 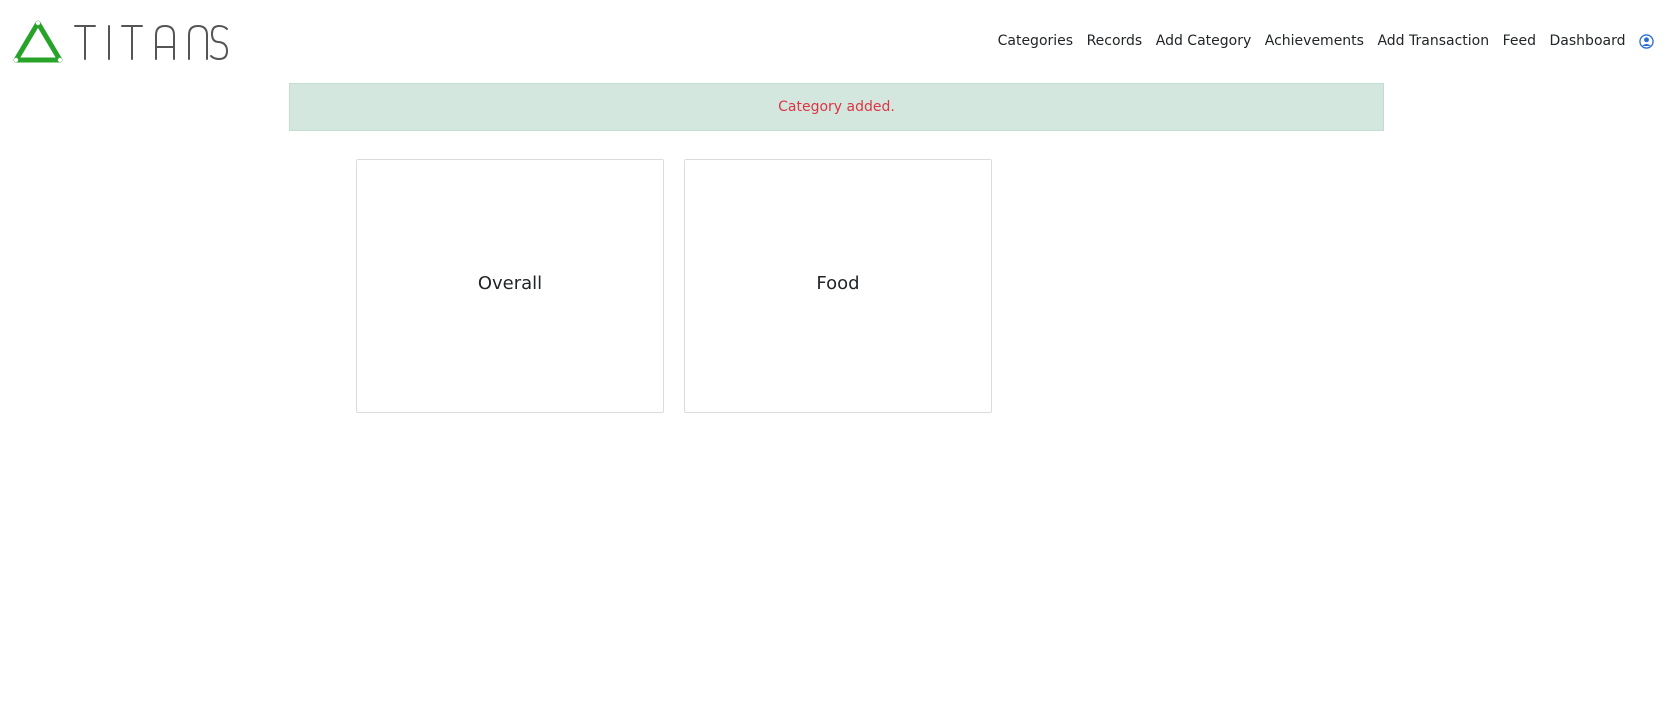 I want to click on category-card-overall: Overall, so click(x=510, y=286).